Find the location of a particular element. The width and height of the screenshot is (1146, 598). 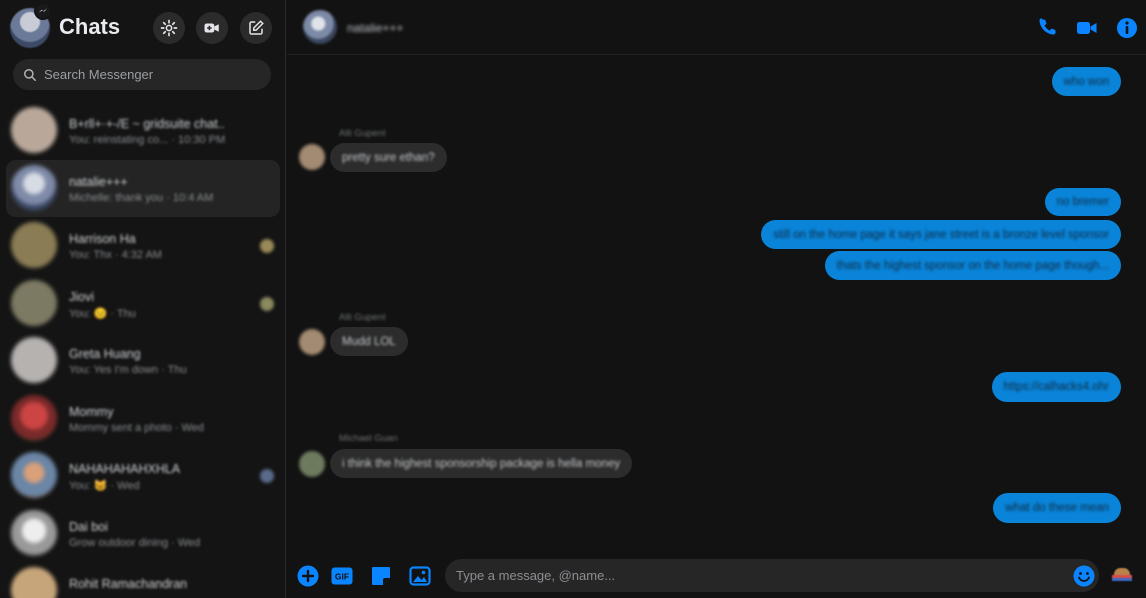

chat-name: Rohit Ramachandran is located at coordinates (128, 584).